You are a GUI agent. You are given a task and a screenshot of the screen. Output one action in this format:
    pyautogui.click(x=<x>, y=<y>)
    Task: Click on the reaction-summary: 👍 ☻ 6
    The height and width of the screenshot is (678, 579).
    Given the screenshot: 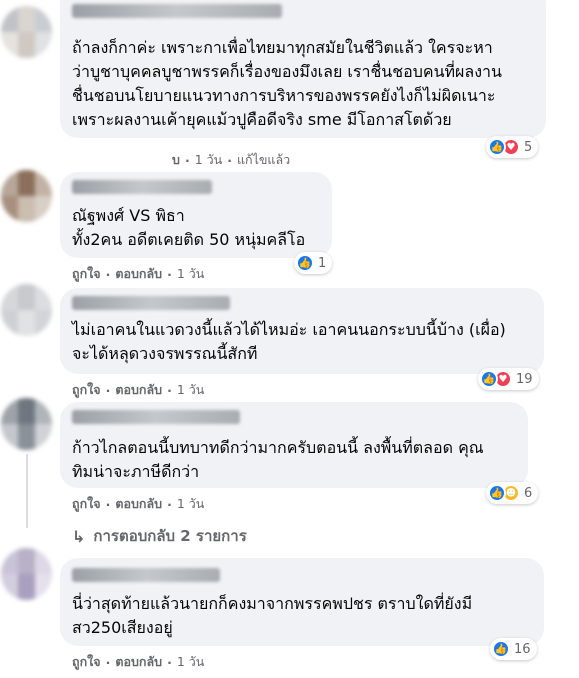 What is the action you would take?
    pyautogui.click(x=512, y=493)
    